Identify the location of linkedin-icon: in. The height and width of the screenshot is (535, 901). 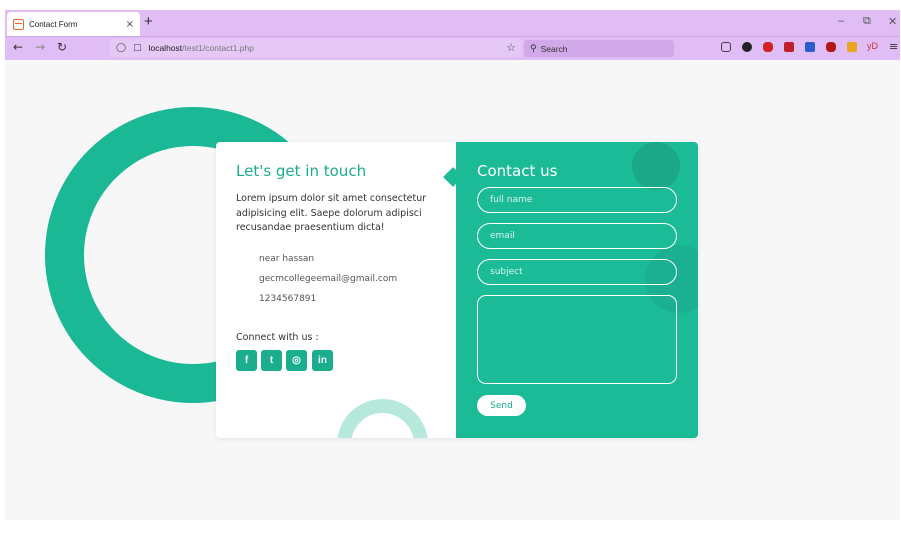
(322, 360).